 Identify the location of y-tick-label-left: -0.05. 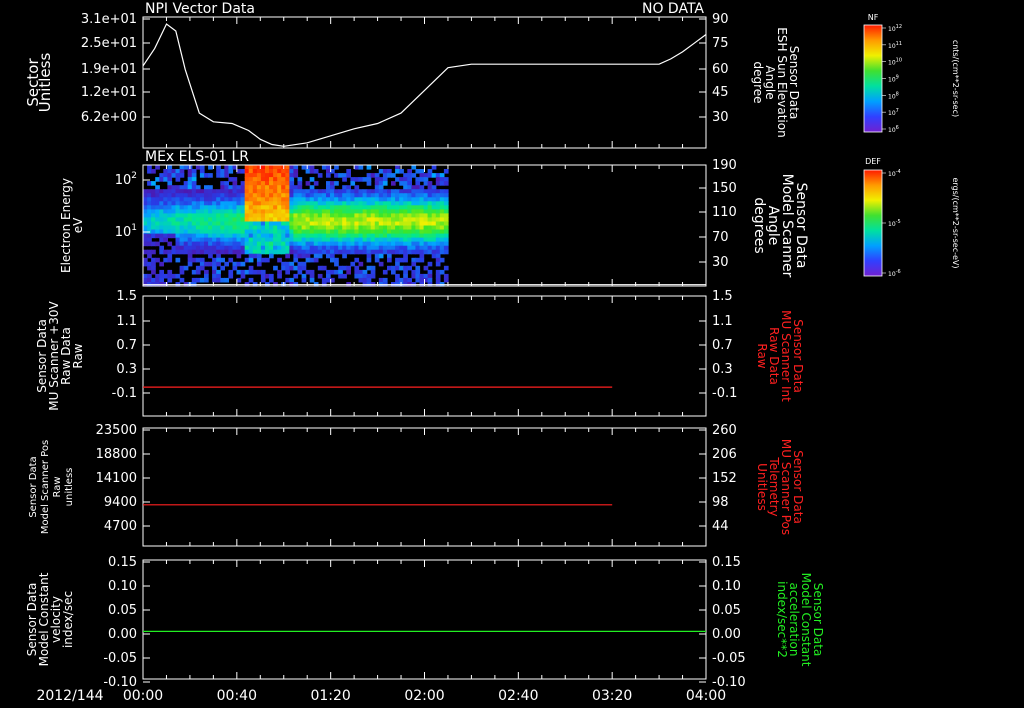
(120, 658).